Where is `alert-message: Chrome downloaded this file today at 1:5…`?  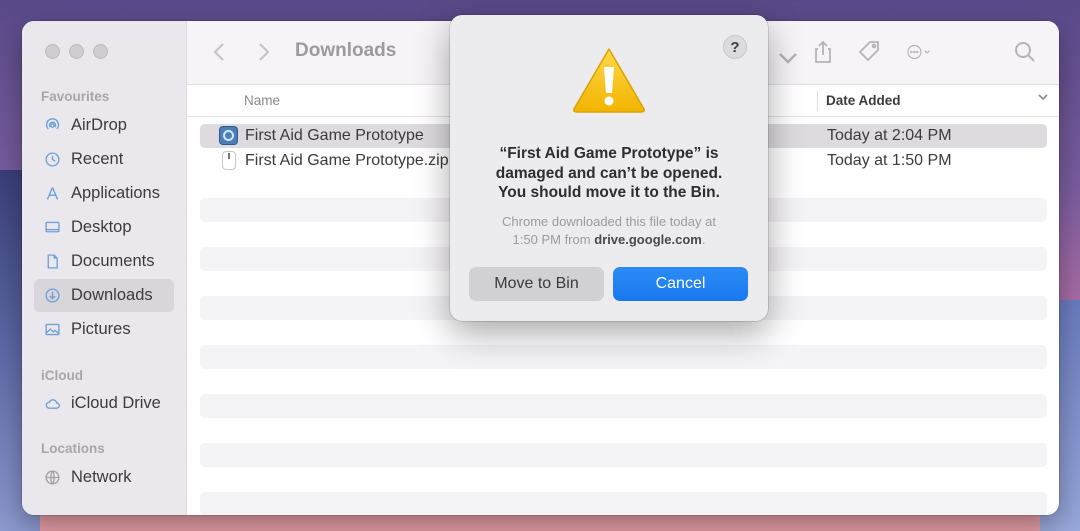 alert-message: Chrome downloaded this file today at 1:5… is located at coordinates (609, 230).